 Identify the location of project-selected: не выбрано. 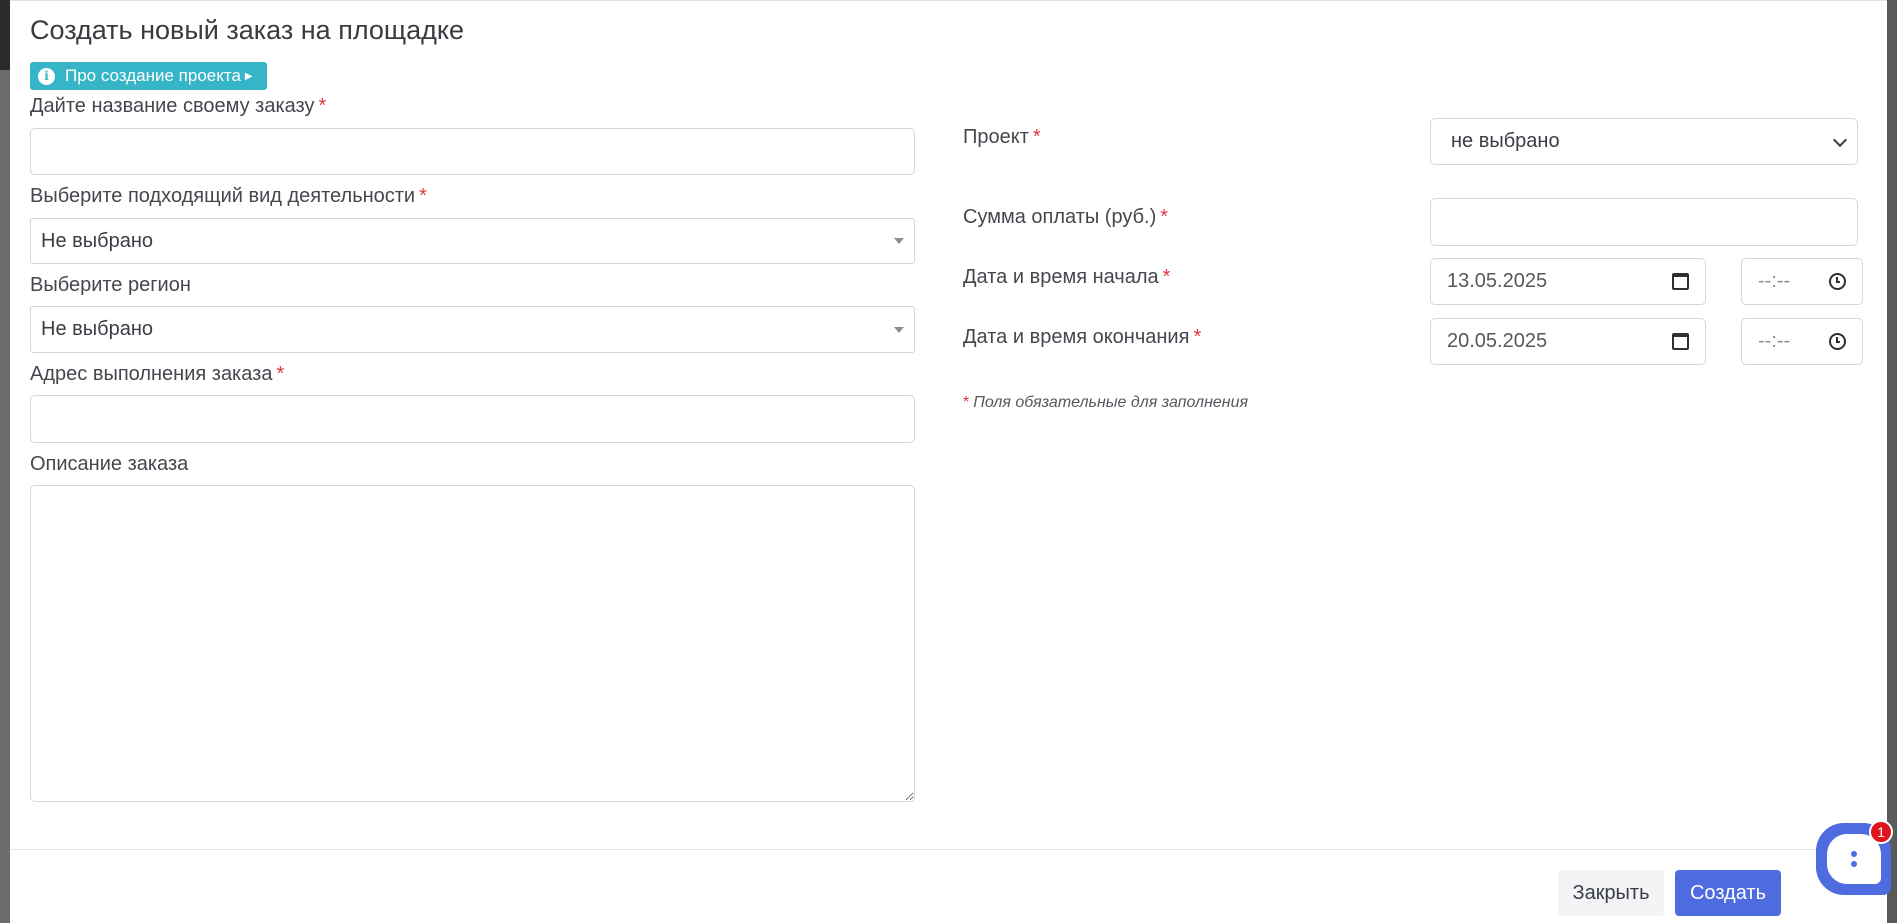
(1505, 141).